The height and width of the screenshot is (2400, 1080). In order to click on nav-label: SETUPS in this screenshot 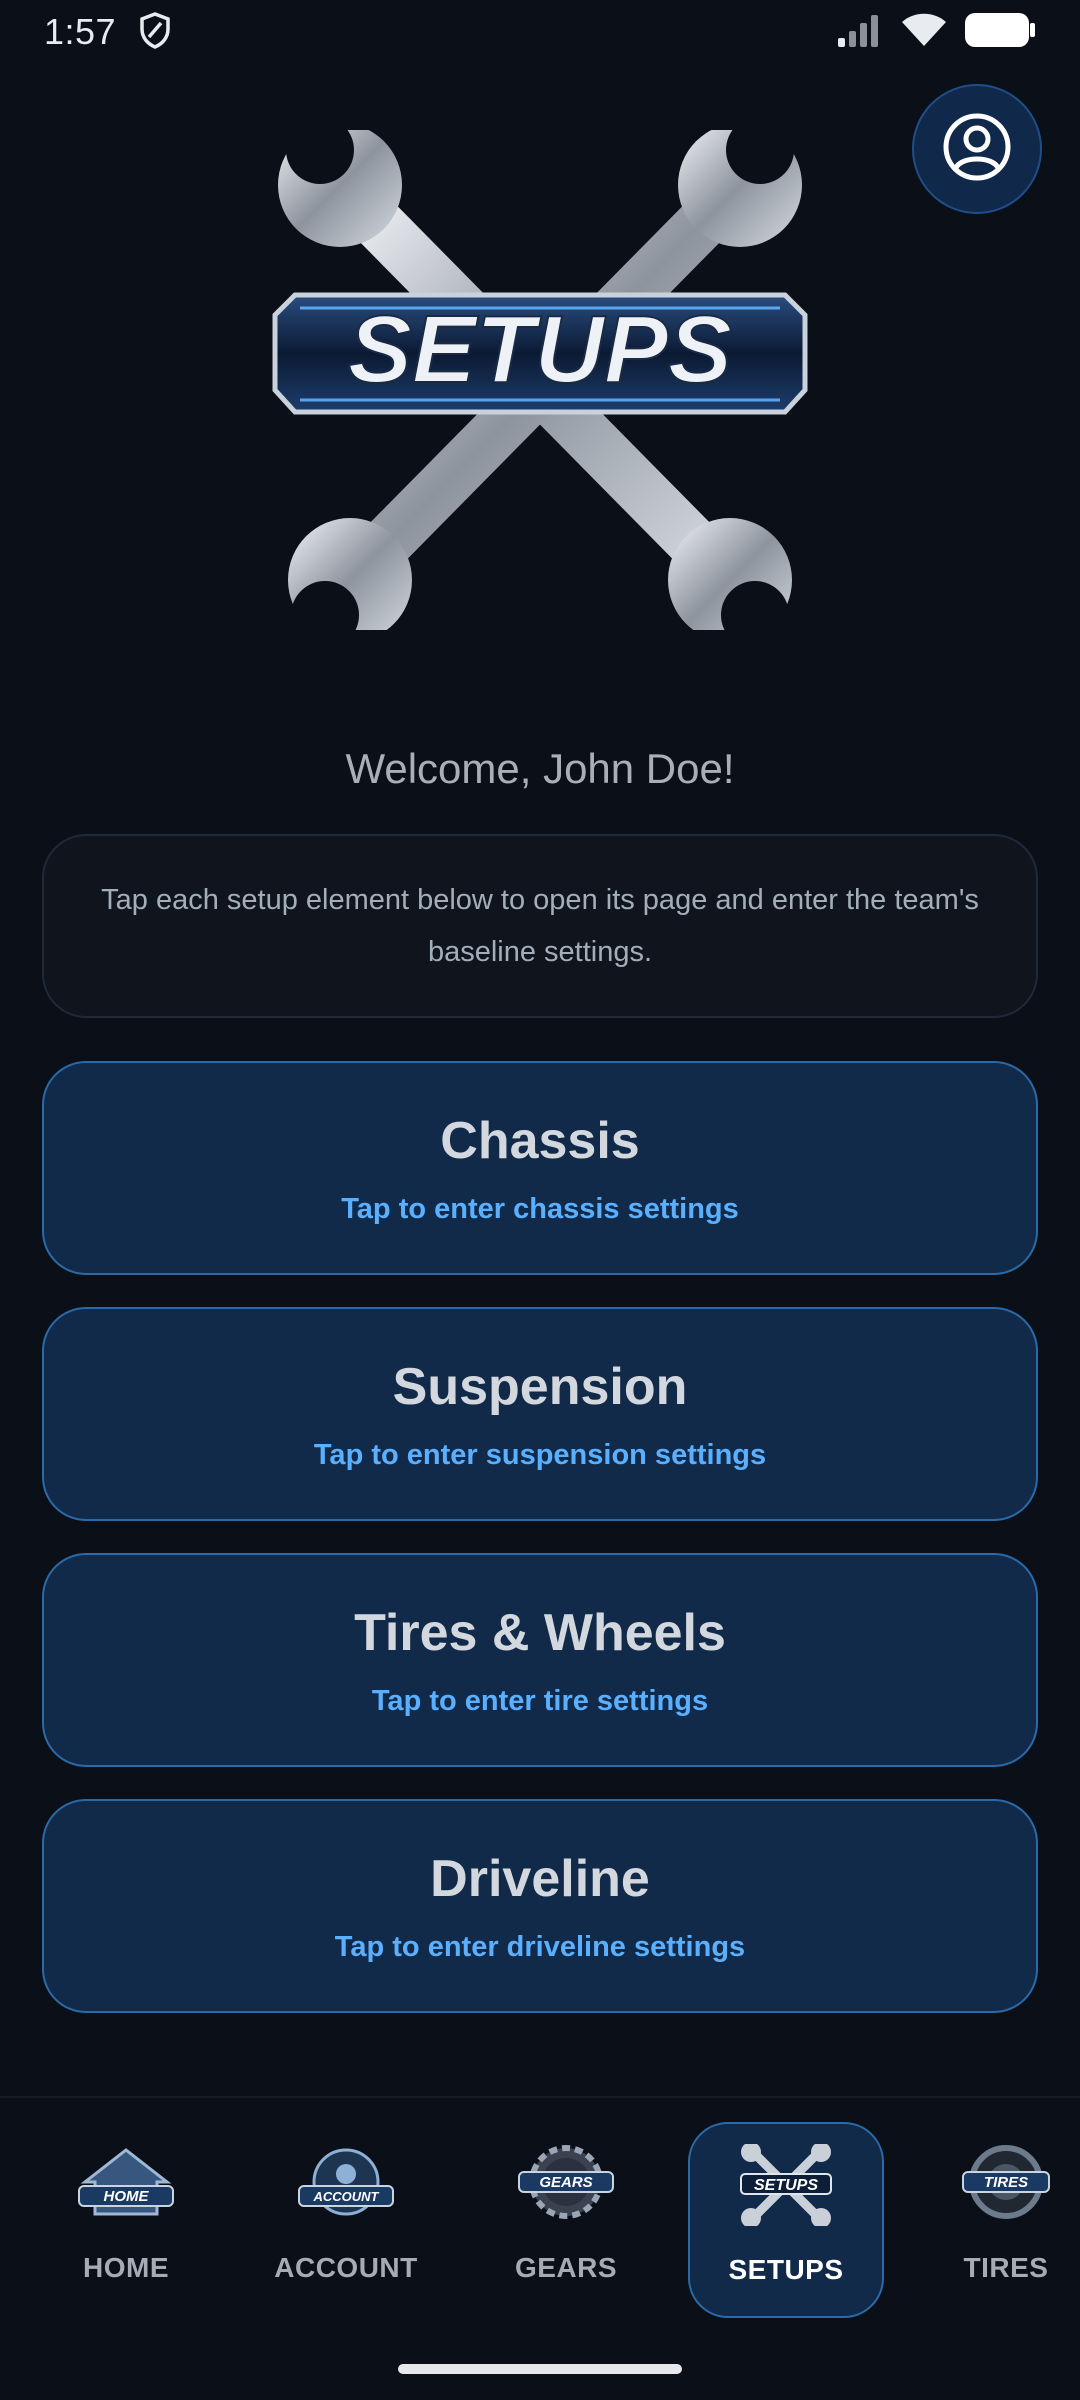, I will do `click(786, 2269)`.